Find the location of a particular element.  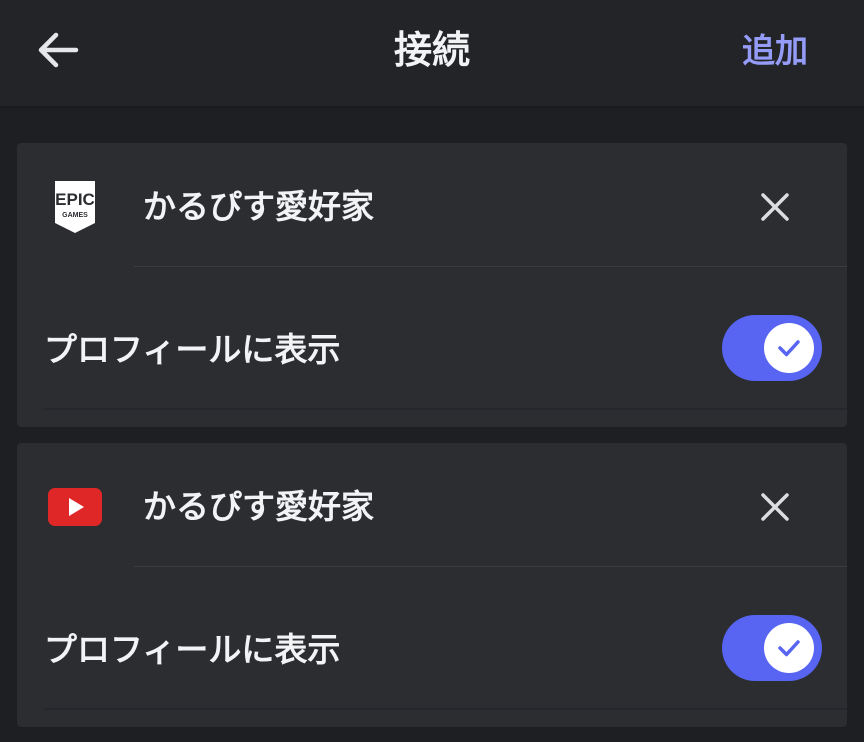

page-title: 接続 is located at coordinates (431, 50).